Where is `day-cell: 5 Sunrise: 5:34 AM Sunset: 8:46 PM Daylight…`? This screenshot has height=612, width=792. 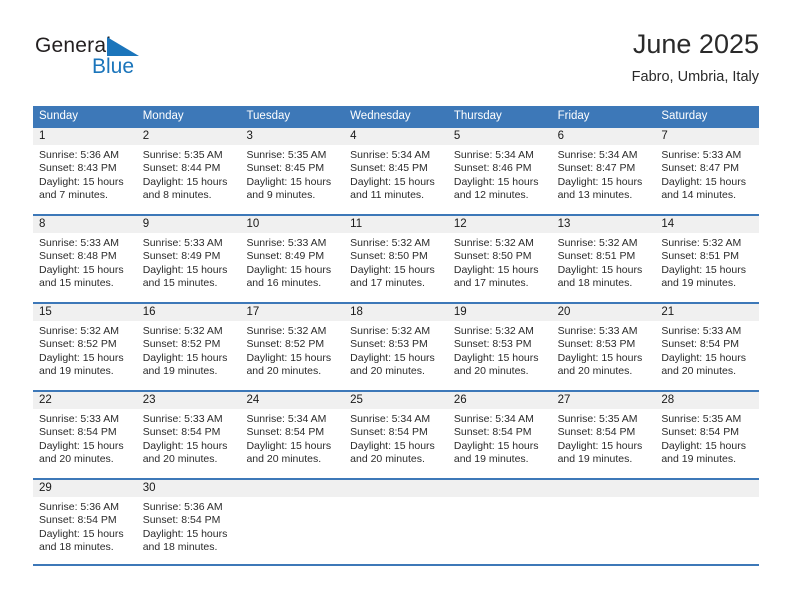
day-cell: 5 Sunrise: 5:34 AM Sunset: 8:46 PM Daylight… is located at coordinates (499, 171).